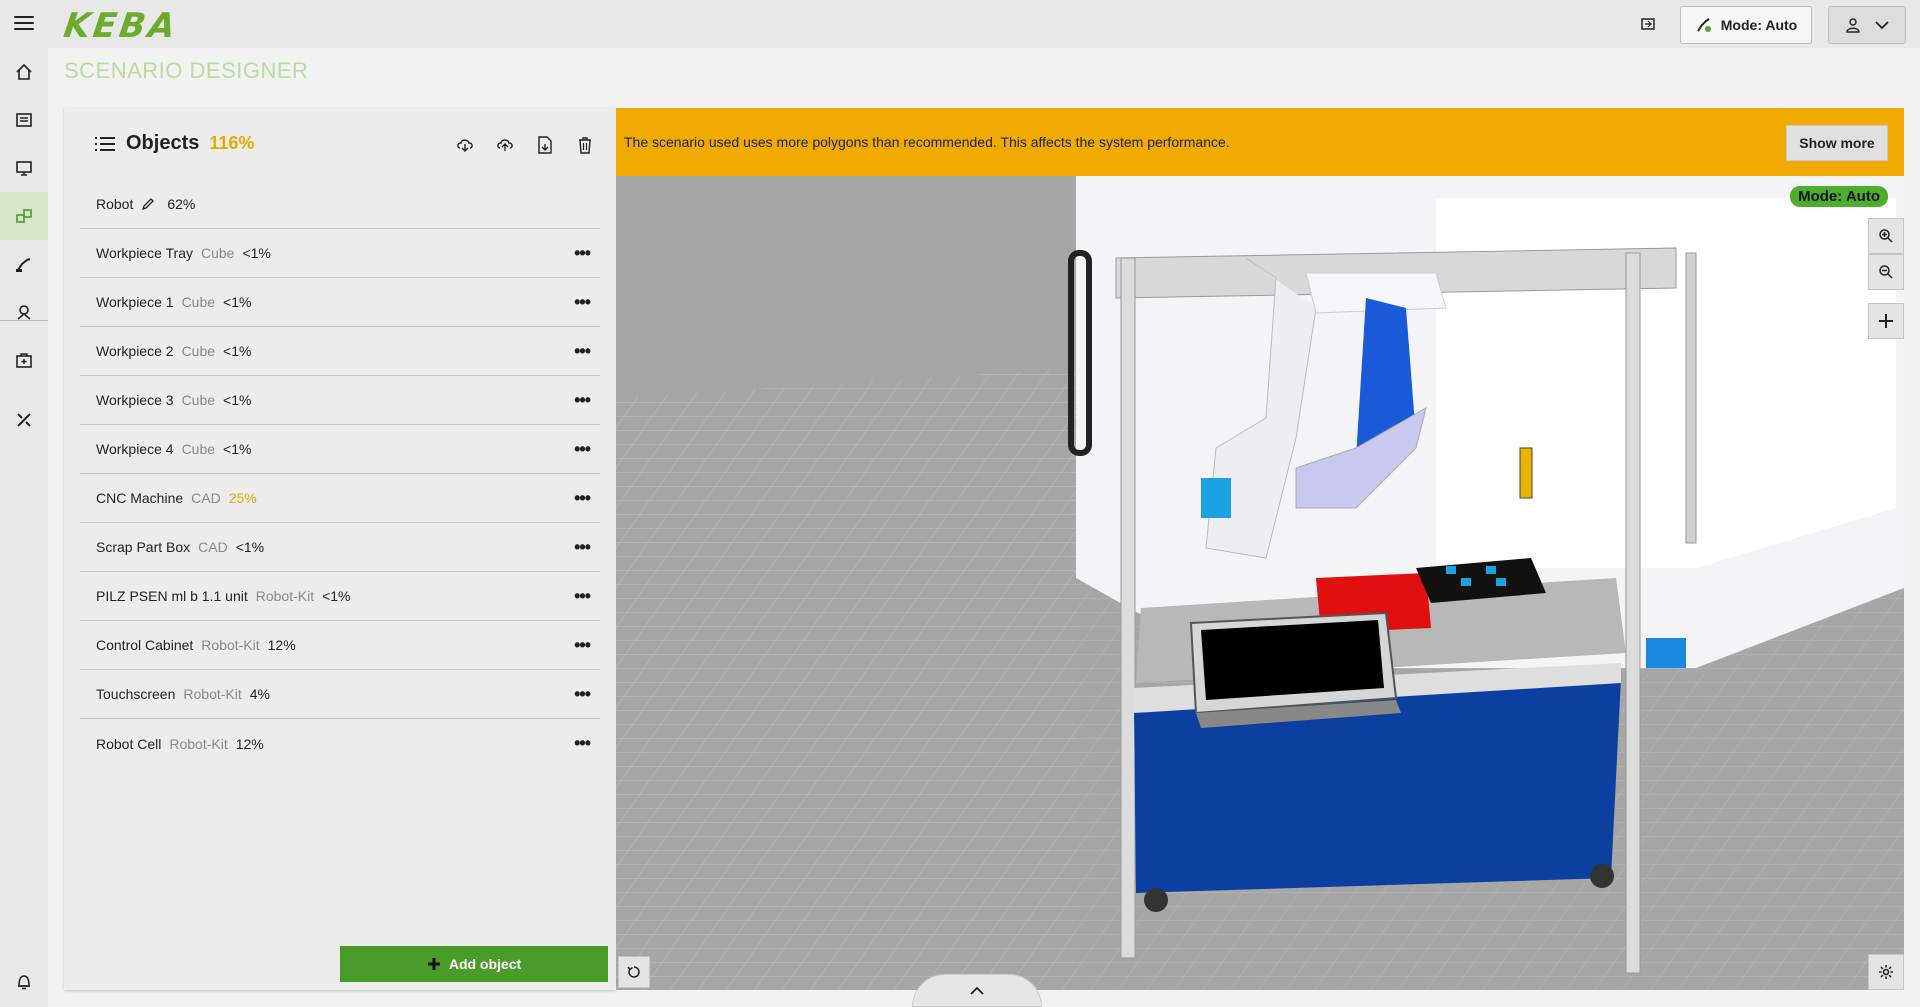 The width and height of the screenshot is (1920, 1007). Describe the element at coordinates (340, 204) in the screenshot. I see `list-item: Robot 62%` at that location.